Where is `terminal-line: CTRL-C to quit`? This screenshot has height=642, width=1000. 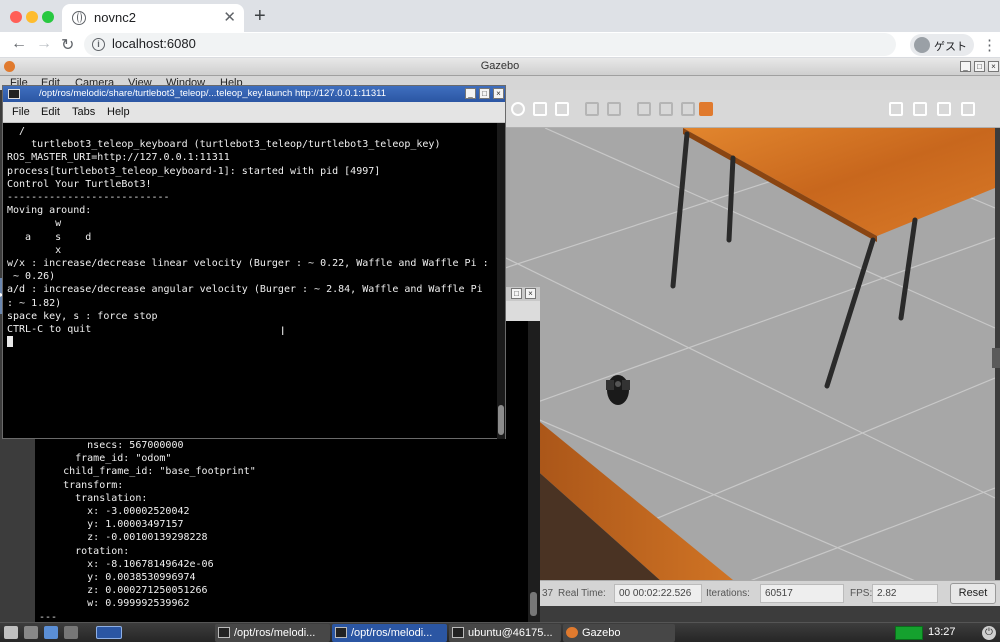
terminal-line: CTRL-C to quit is located at coordinates (49, 330).